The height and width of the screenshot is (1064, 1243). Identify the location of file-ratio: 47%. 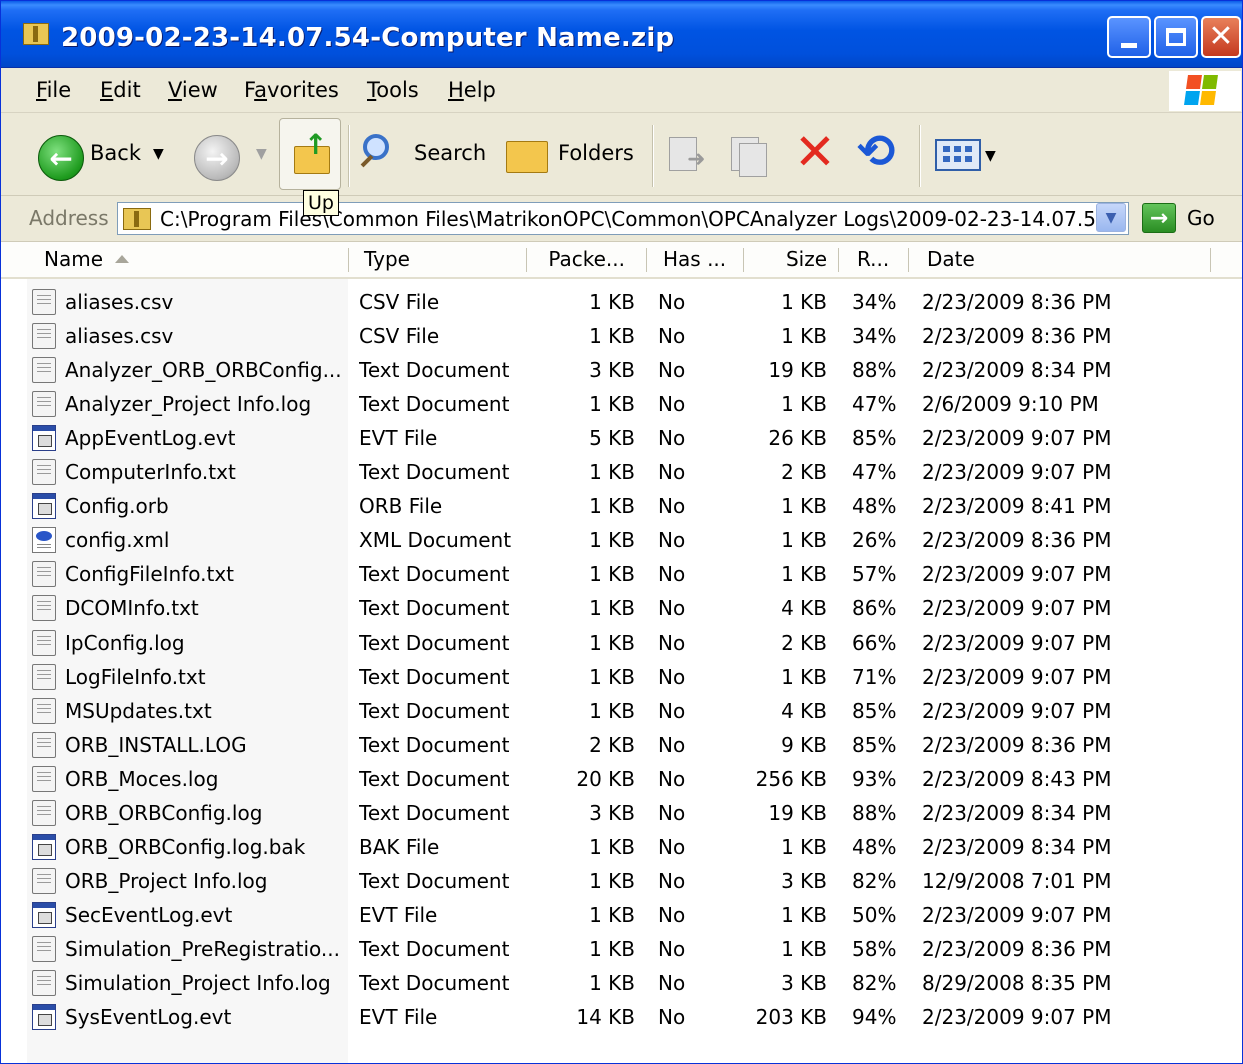
(874, 472).